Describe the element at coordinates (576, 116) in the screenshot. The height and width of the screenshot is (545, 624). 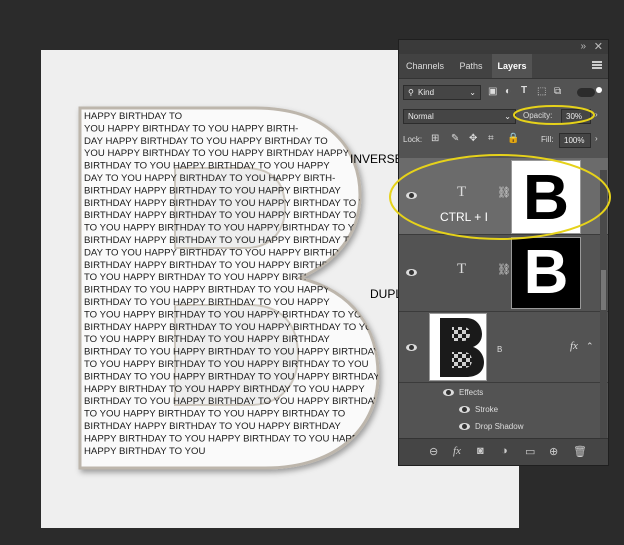
I see `opacity-input: 30%` at that location.